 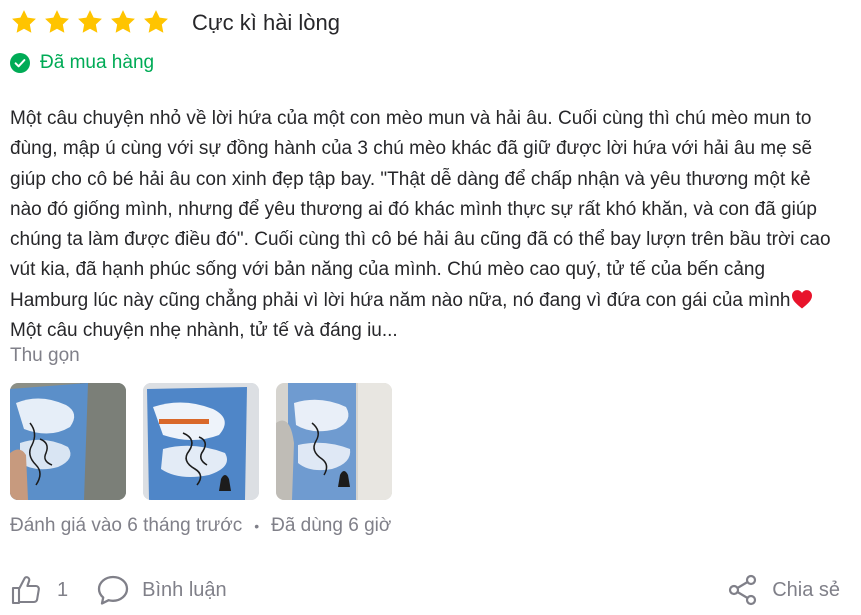 I want to click on share-button: Chia sẻ, so click(x=783, y=590).